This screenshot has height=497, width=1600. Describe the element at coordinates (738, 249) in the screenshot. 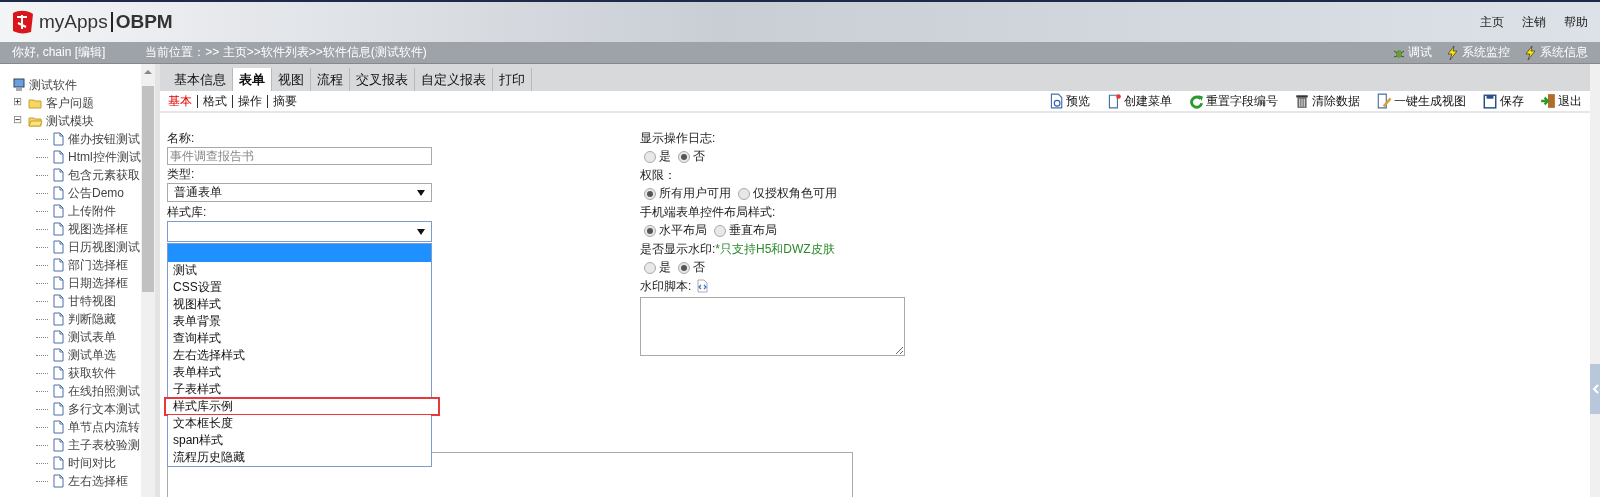

I see `field-label: 是否显示水印:*只支持H5和DWZ皮肤` at that location.